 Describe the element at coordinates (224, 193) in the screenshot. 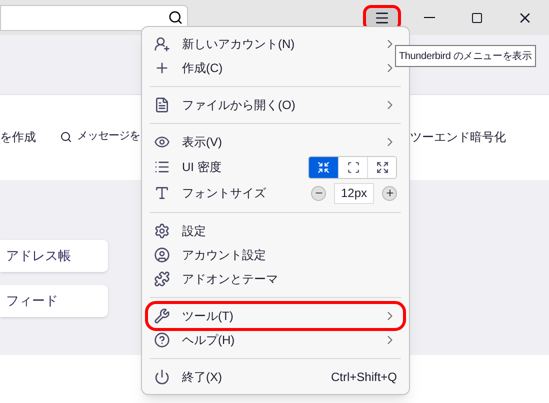

I see `menu-label: フォントサイズ` at that location.